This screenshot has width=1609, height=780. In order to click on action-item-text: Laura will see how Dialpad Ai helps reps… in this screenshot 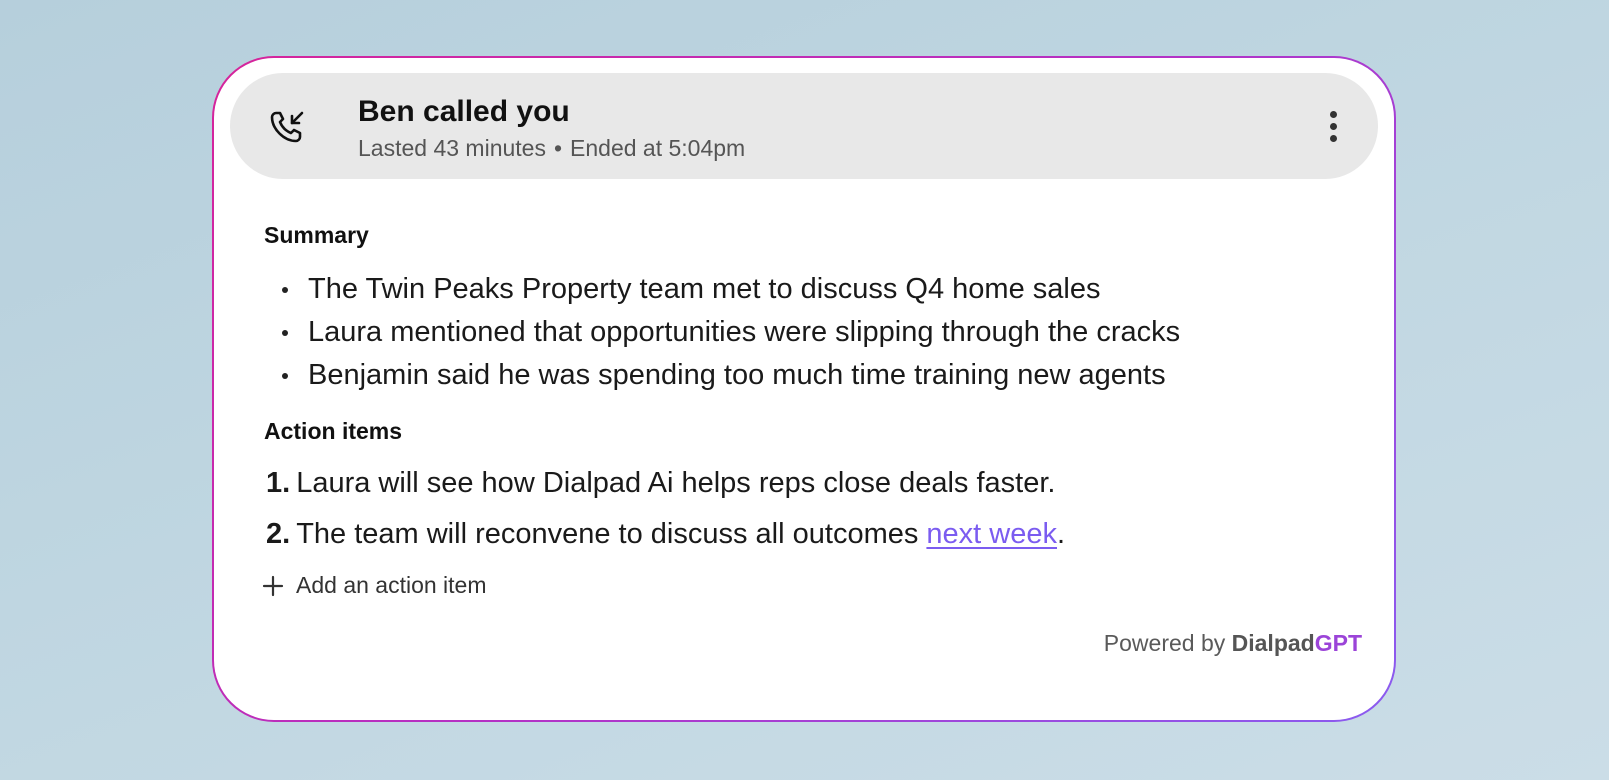, I will do `click(676, 483)`.